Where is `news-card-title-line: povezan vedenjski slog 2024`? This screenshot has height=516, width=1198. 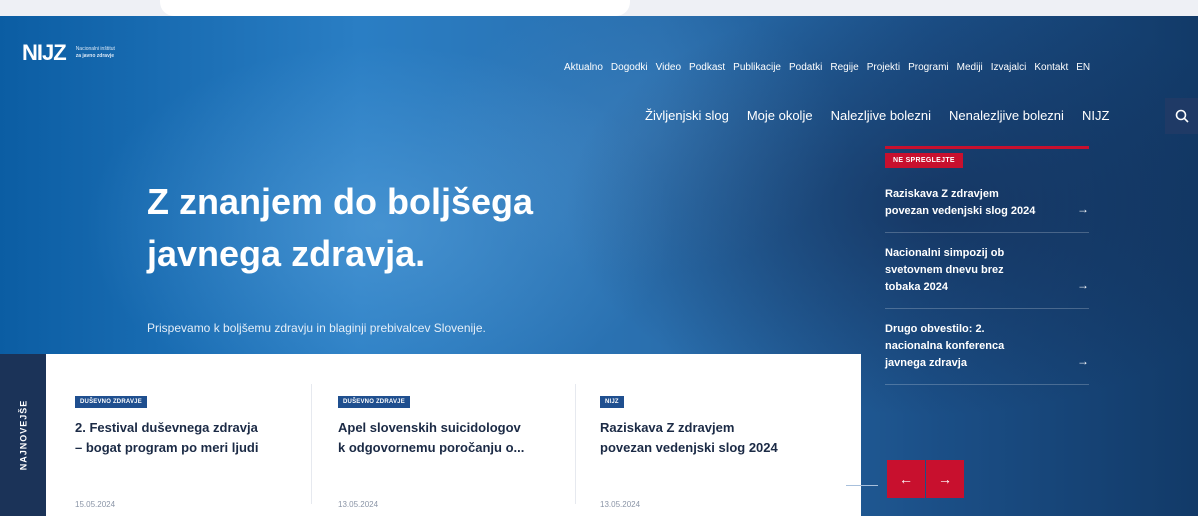 news-card-title-line: povezan vedenjski slog 2024 is located at coordinates (689, 447).